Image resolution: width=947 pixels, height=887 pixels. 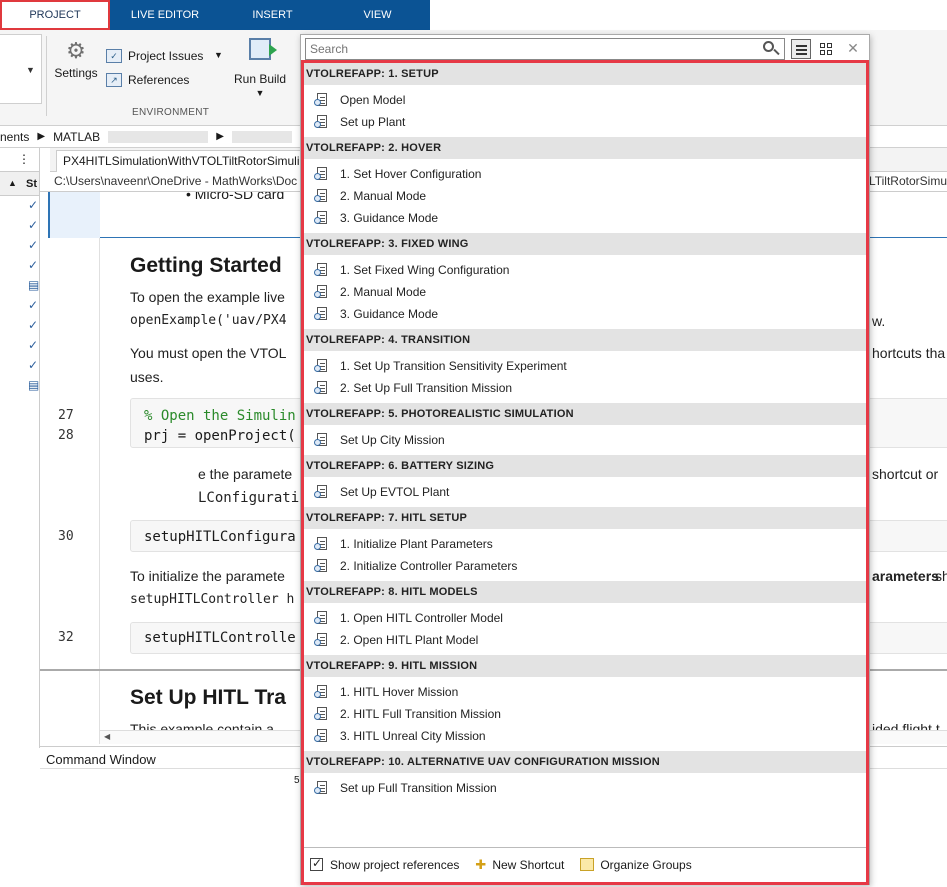 I want to click on code-line: setupHITLControlle, so click(x=220, y=638).